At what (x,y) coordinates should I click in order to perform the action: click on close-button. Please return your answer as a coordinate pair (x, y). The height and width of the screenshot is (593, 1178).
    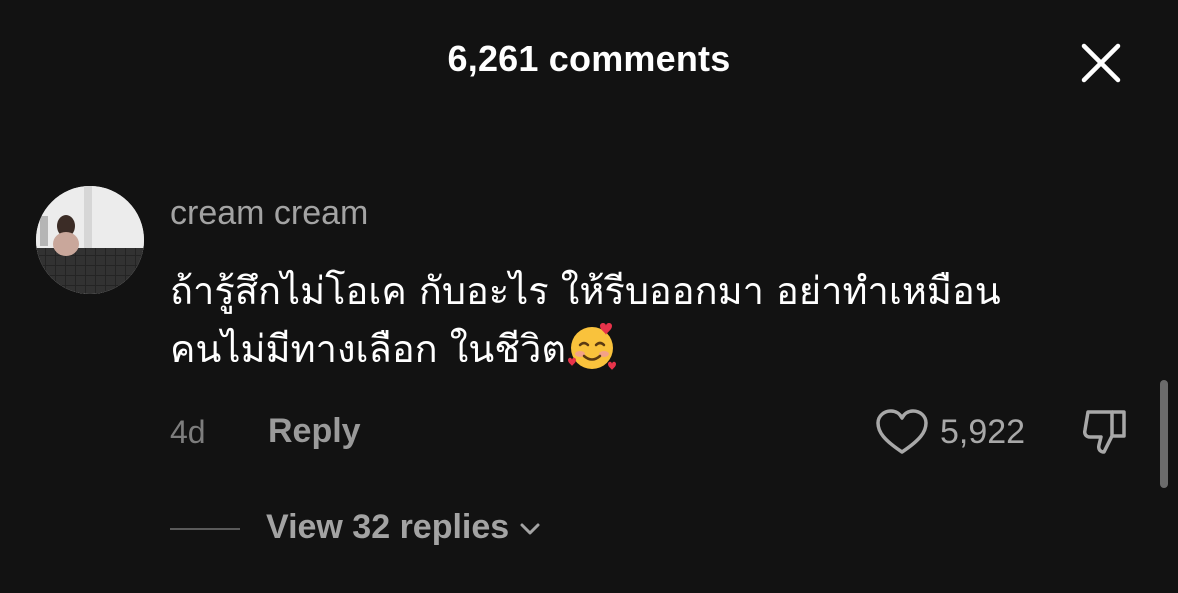
    Looking at the image, I should click on (1101, 63).